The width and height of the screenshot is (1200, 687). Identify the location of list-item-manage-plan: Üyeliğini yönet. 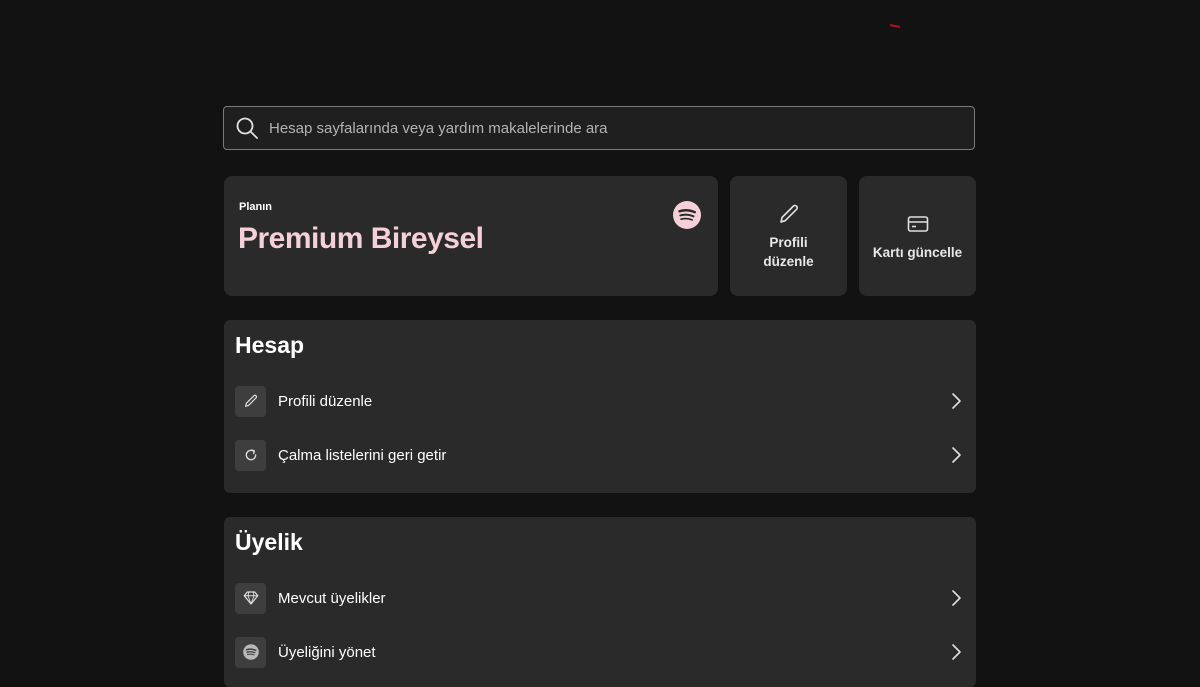
(600, 652).